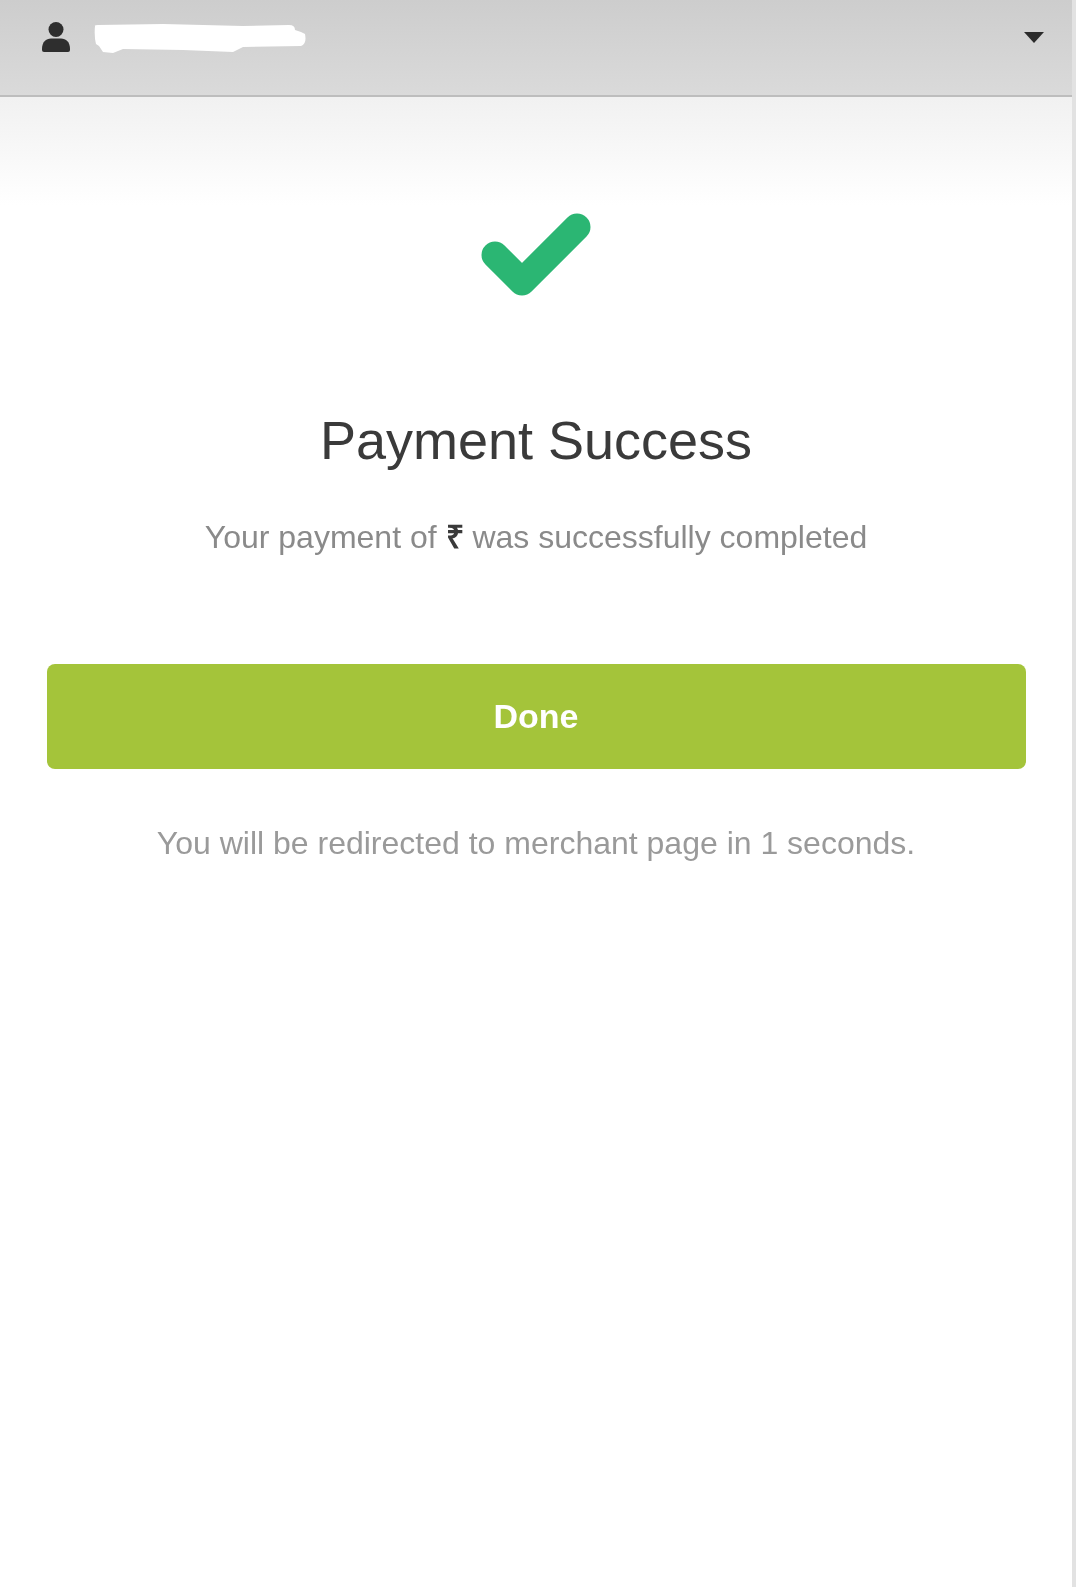 The width and height of the screenshot is (1079, 1587). I want to click on user-icon, so click(56, 37).